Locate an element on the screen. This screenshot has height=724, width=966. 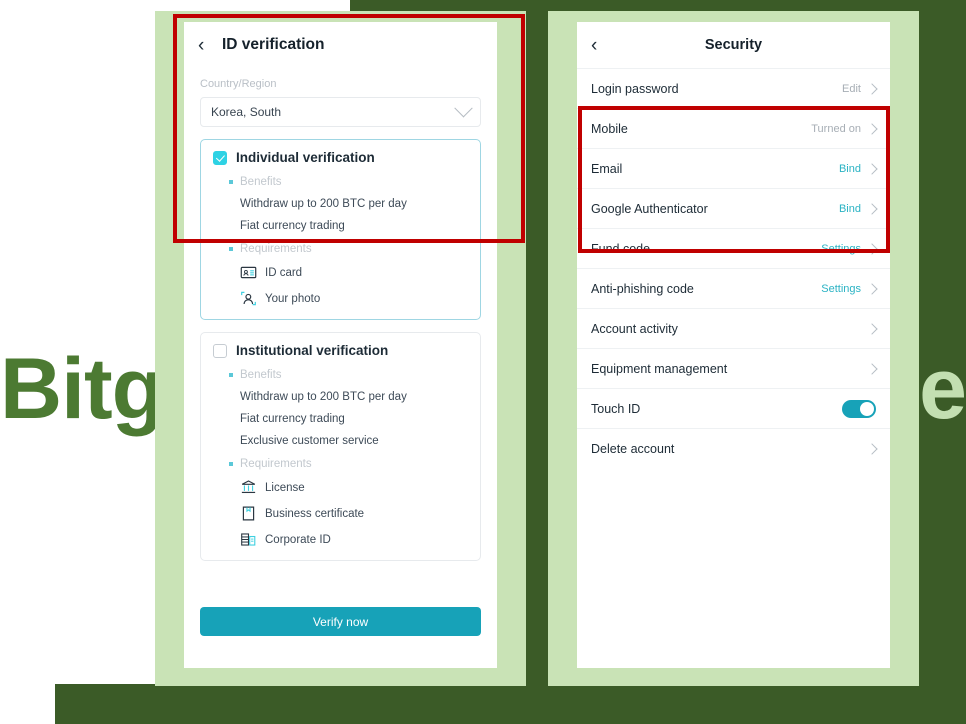
touch-id-toggle is located at coordinates (859, 408).